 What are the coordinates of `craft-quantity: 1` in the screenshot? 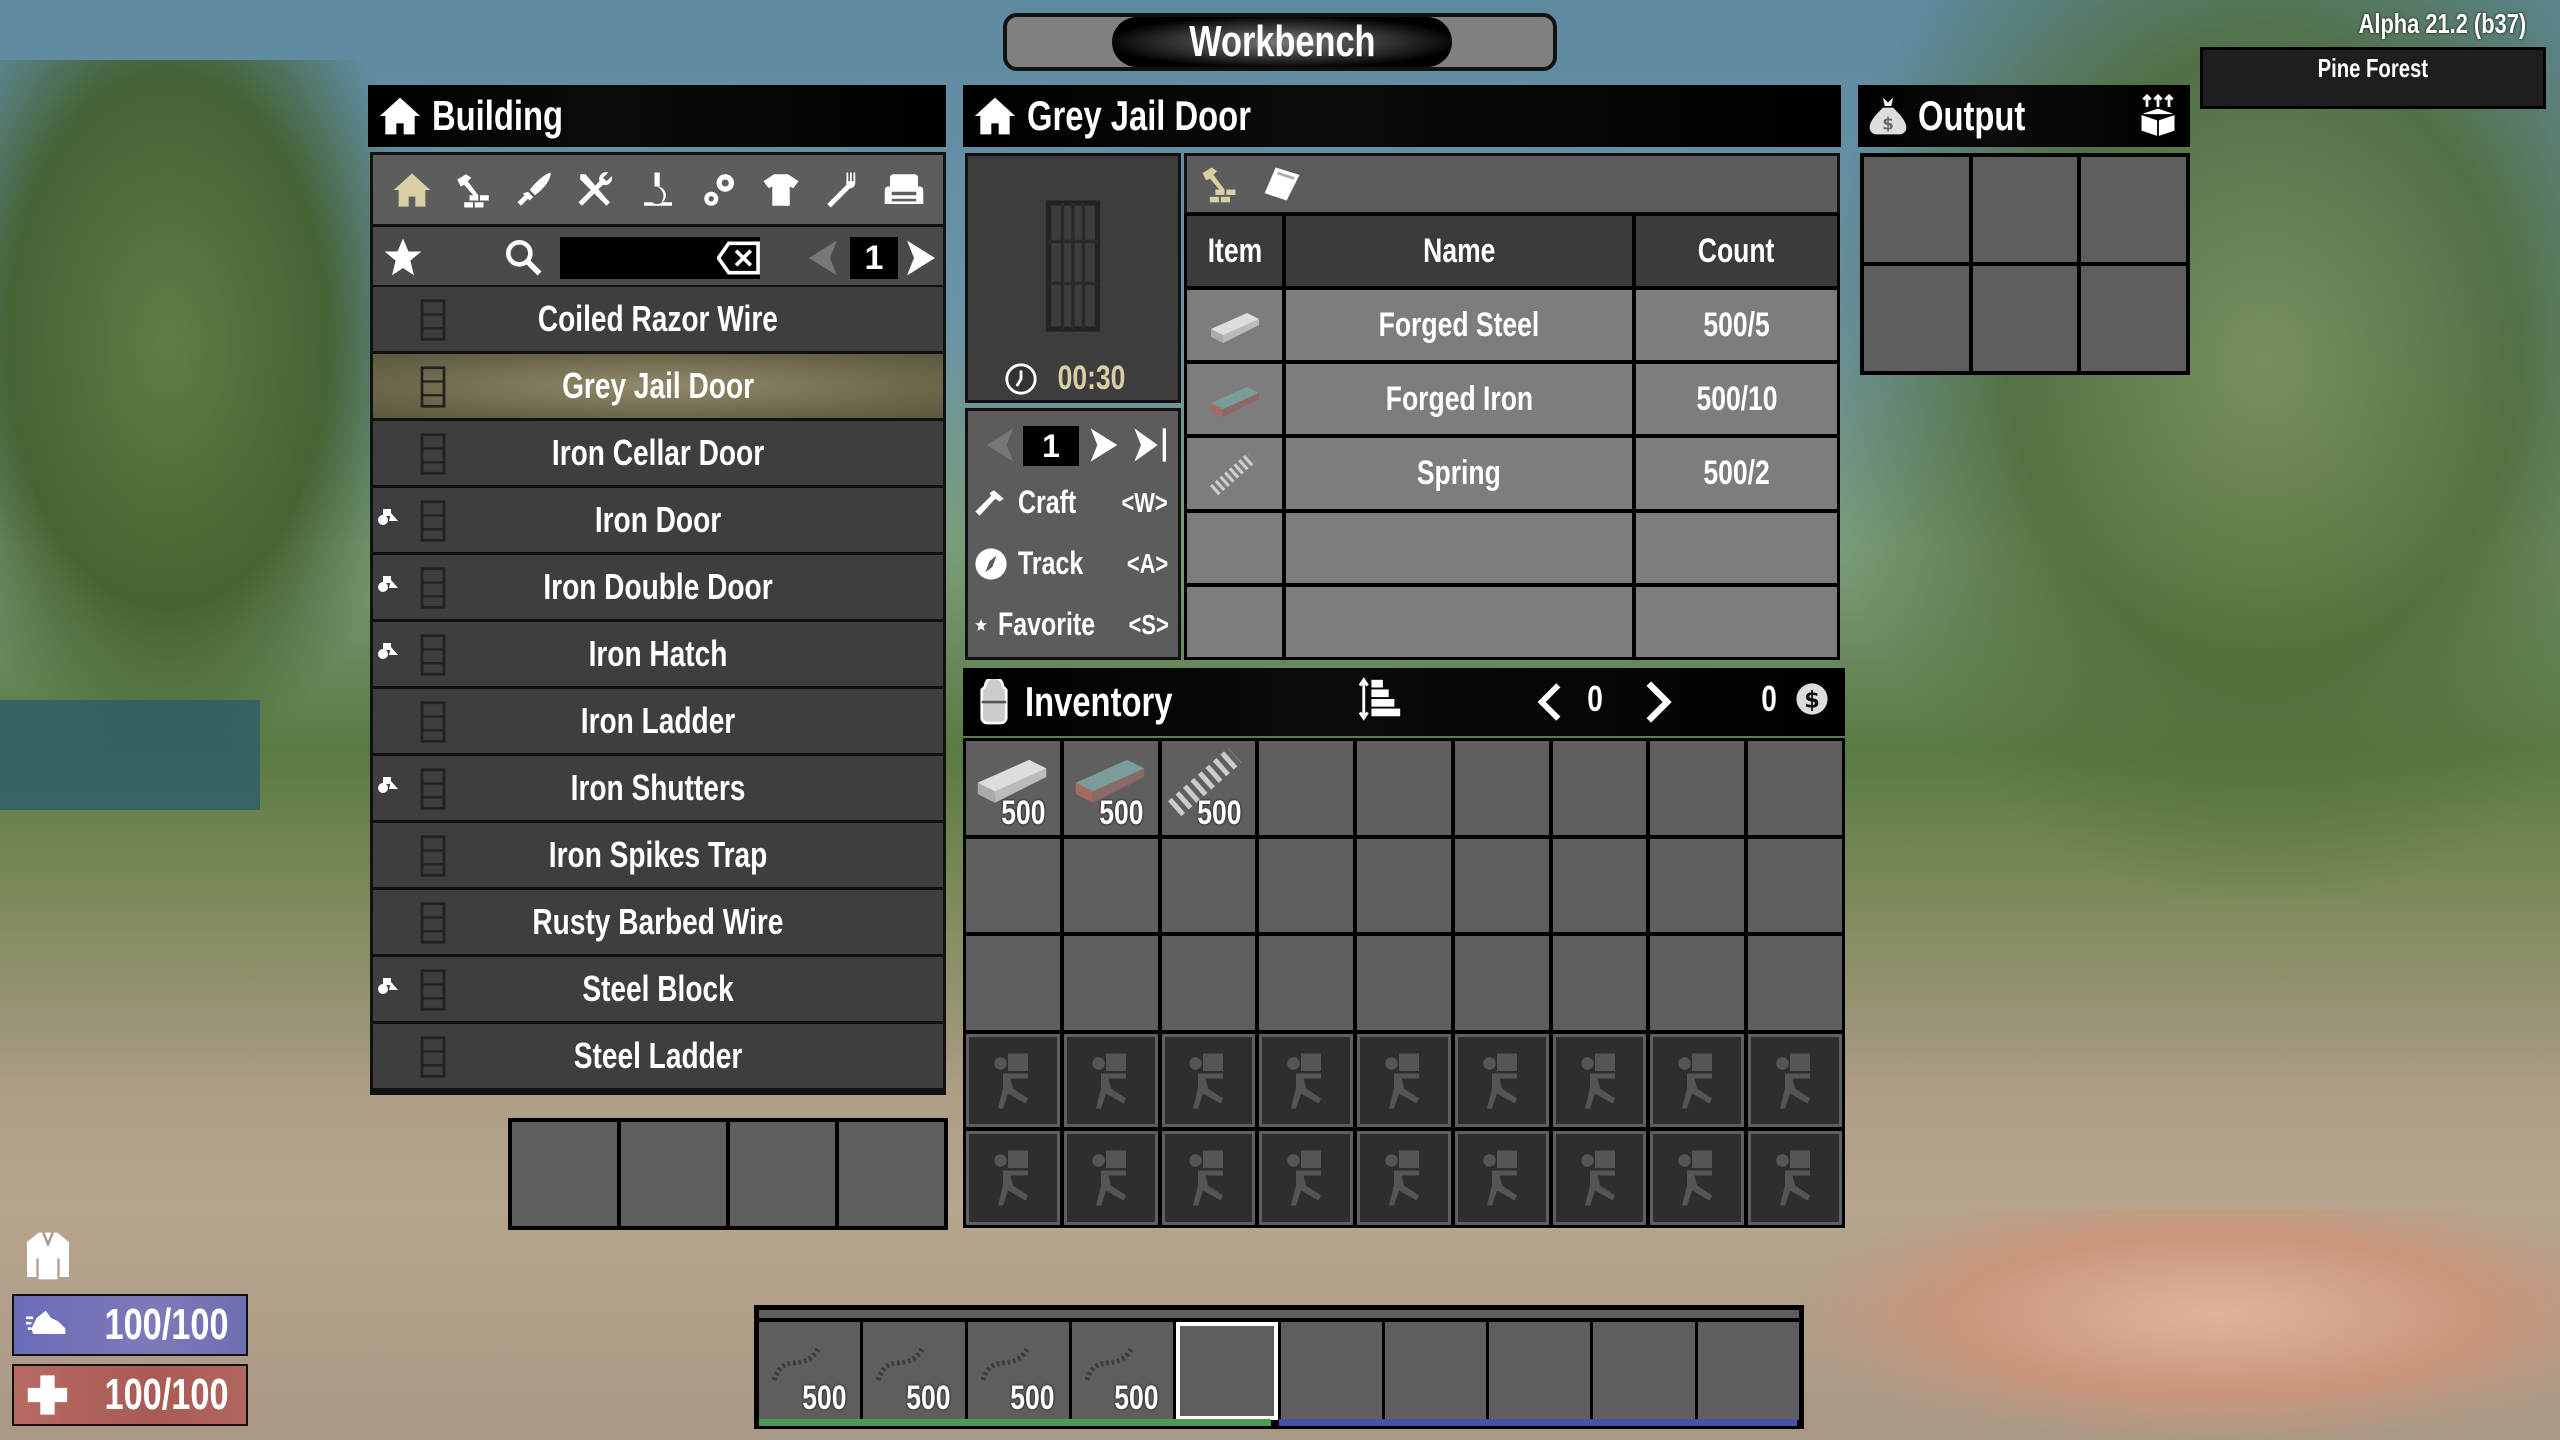 It's located at (1051, 446).